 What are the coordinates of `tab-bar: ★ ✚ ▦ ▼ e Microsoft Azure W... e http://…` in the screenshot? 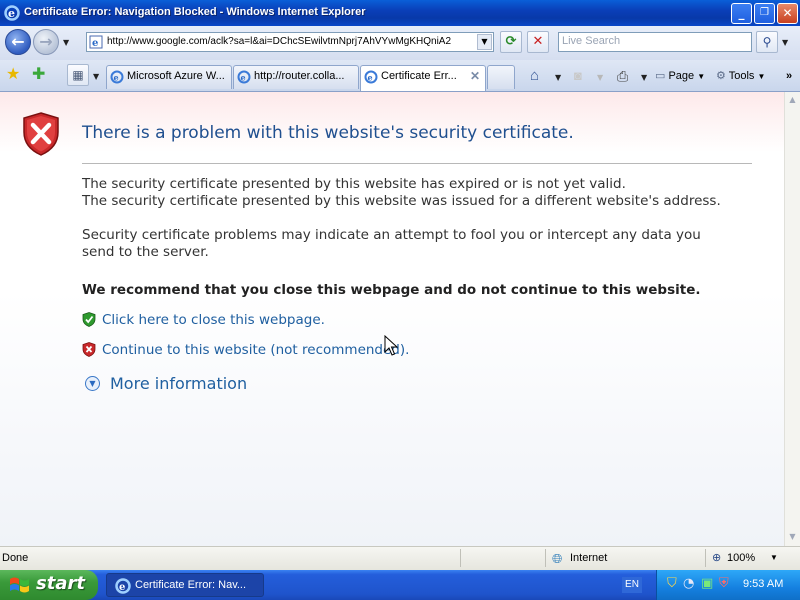 It's located at (400, 76).